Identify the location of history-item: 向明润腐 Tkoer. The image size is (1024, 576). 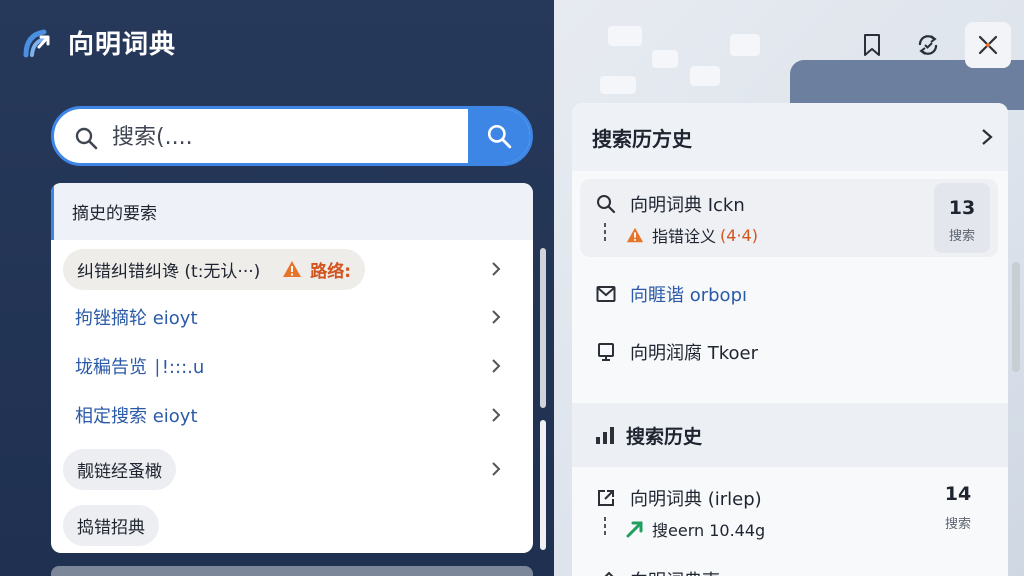
(789, 351).